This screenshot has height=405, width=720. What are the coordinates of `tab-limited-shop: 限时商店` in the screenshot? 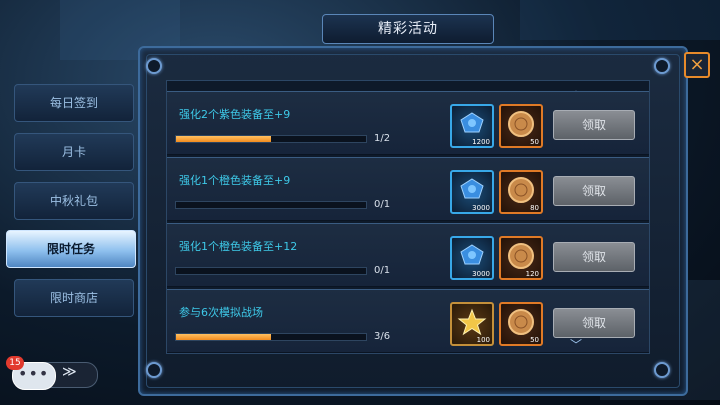 It's located at (74, 298).